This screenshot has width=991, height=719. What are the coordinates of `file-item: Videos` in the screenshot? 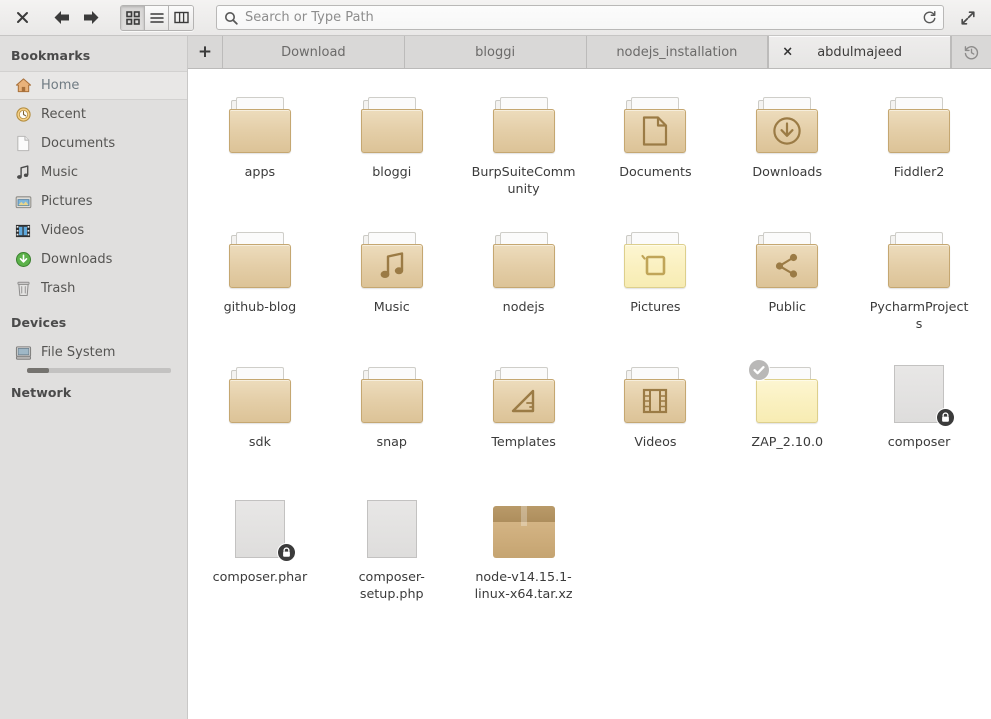 It's located at (655, 420).